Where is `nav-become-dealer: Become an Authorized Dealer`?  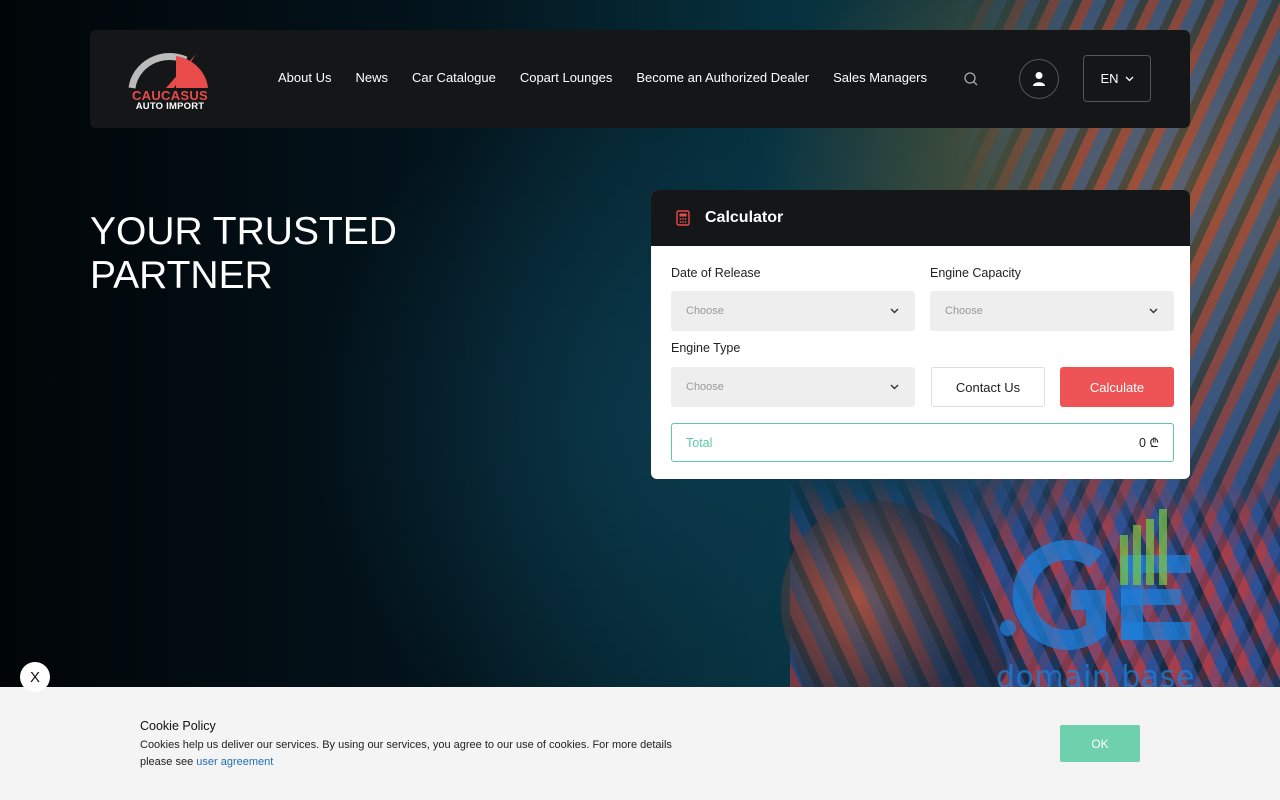 nav-become-dealer: Become an Authorized Dealer is located at coordinates (722, 77).